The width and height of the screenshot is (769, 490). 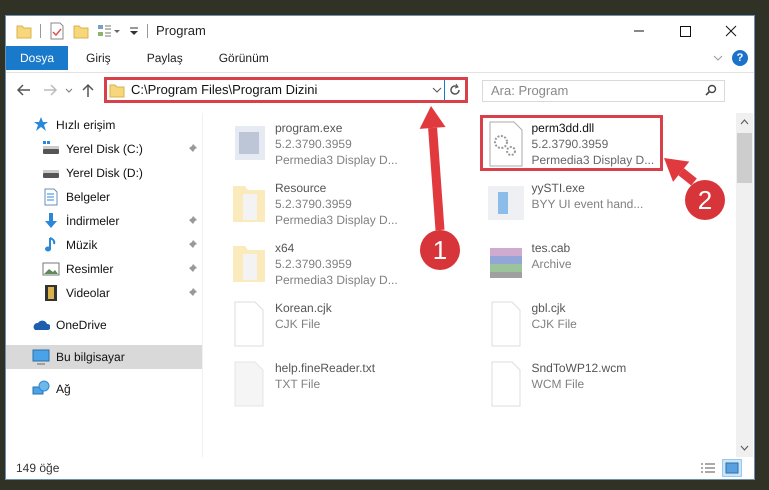 I want to click on large-icons-view-icon, so click(x=732, y=468).